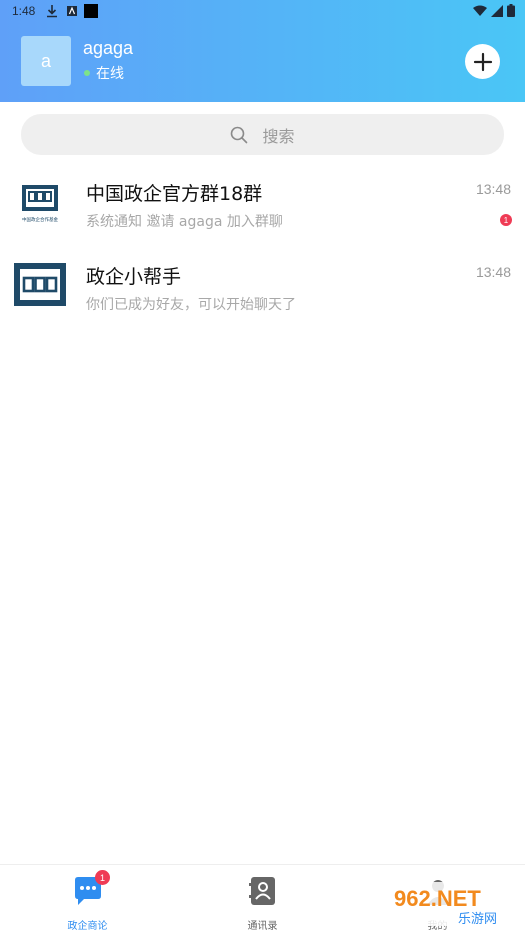  I want to click on search-icon, so click(239, 134).